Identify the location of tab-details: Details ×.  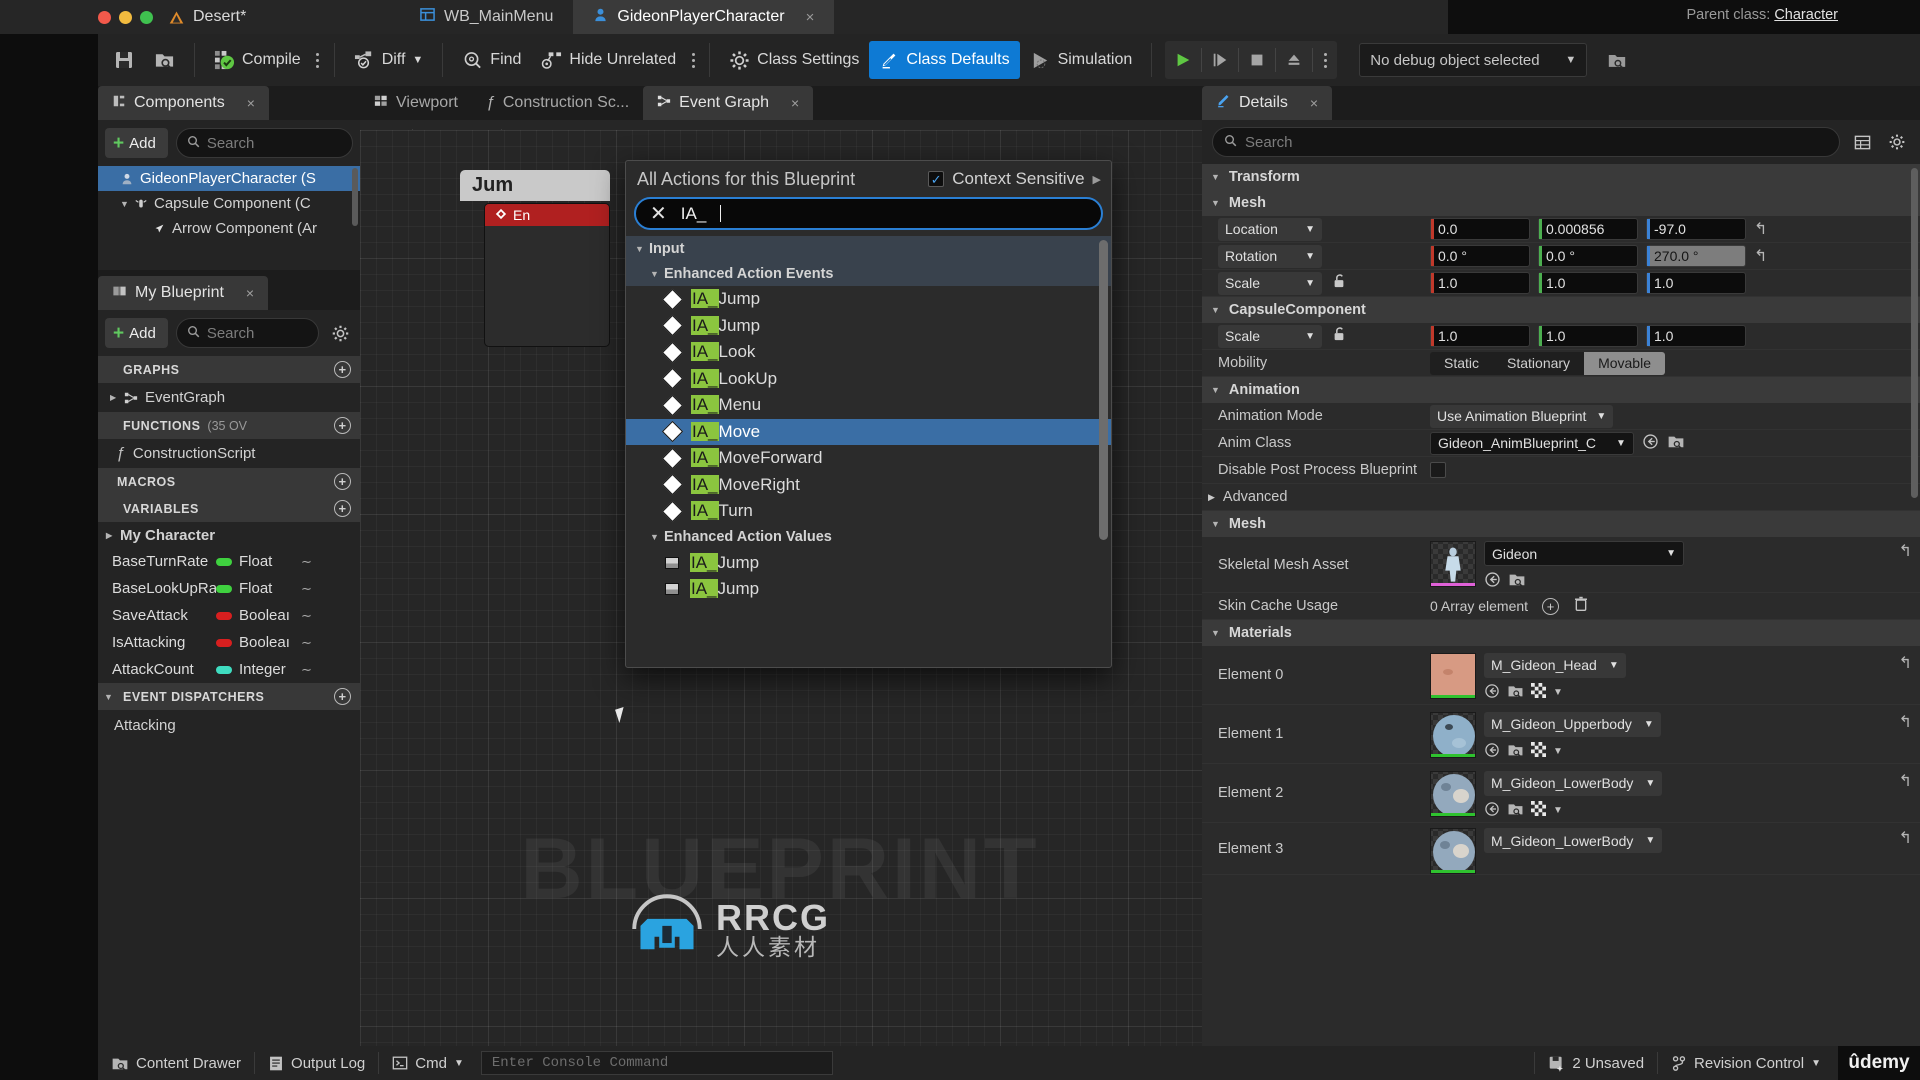
(1267, 103).